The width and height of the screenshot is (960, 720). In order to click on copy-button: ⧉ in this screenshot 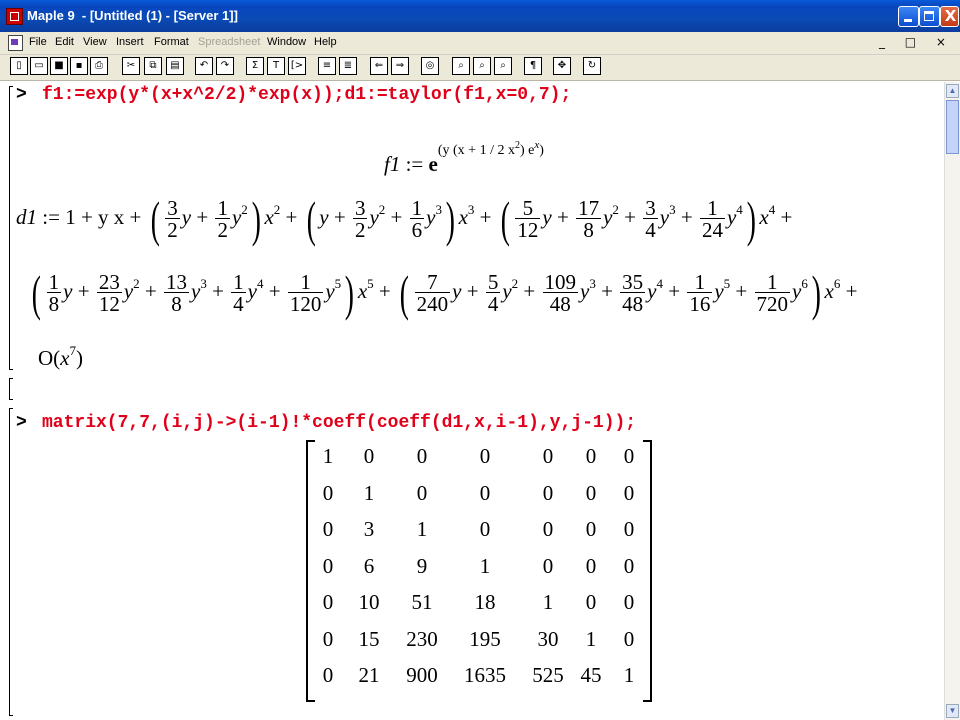, I will do `click(153, 66)`.